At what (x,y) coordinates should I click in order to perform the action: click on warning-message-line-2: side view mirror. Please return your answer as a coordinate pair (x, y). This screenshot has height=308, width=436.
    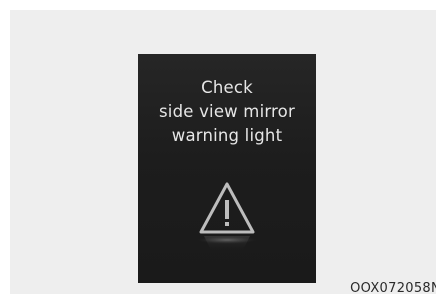
    Looking at the image, I should click on (227, 111).